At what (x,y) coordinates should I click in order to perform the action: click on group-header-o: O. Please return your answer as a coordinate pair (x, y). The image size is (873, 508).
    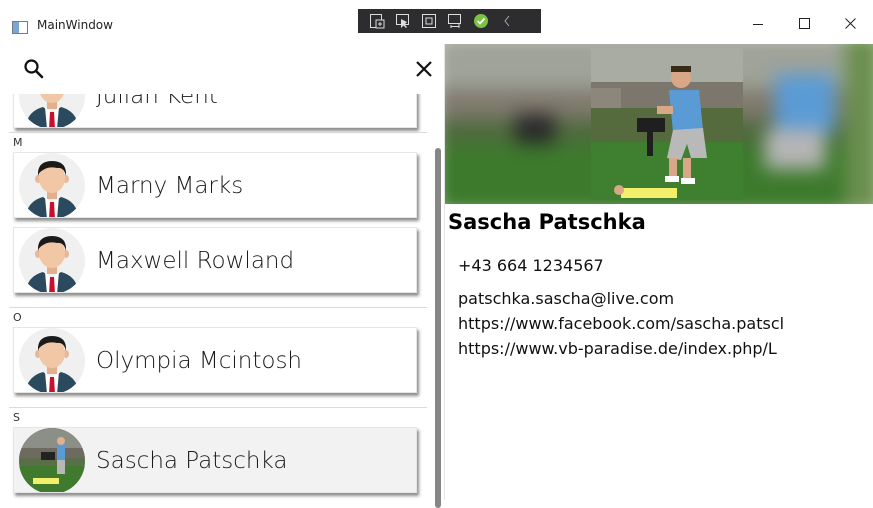
    Looking at the image, I should click on (218, 317).